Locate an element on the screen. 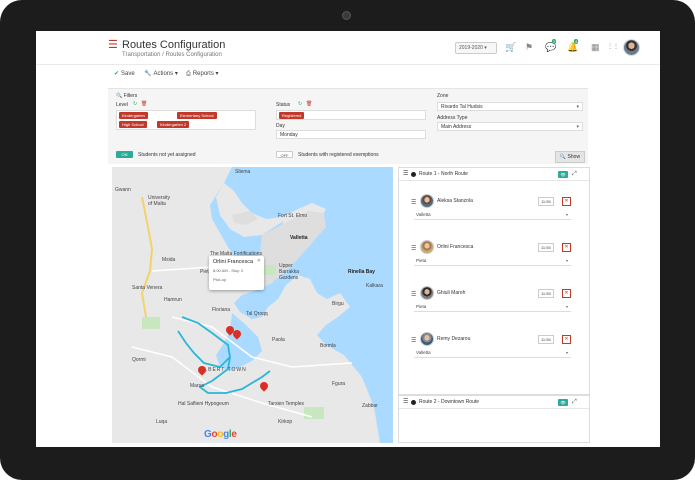 Image resolution: width=695 pixels, height=480 pixels. school-year-value: 2019-2020 is located at coordinates (471, 48).